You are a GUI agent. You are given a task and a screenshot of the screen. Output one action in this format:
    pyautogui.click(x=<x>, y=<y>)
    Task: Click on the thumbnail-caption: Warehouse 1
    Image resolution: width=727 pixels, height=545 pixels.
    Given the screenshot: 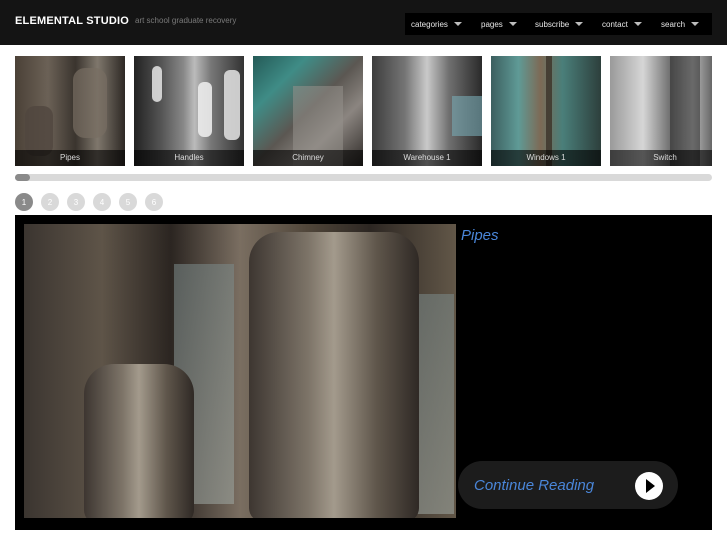 What is the action you would take?
    pyautogui.click(x=427, y=158)
    